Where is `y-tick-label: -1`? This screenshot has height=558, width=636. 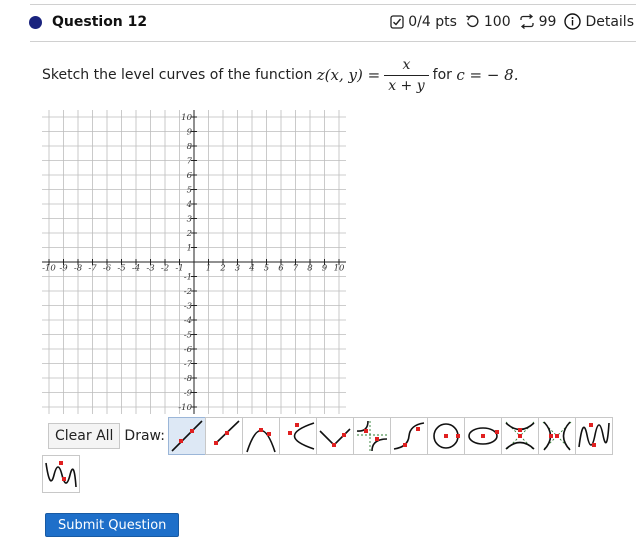
y-tick-label: -1 is located at coordinates (188, 278).